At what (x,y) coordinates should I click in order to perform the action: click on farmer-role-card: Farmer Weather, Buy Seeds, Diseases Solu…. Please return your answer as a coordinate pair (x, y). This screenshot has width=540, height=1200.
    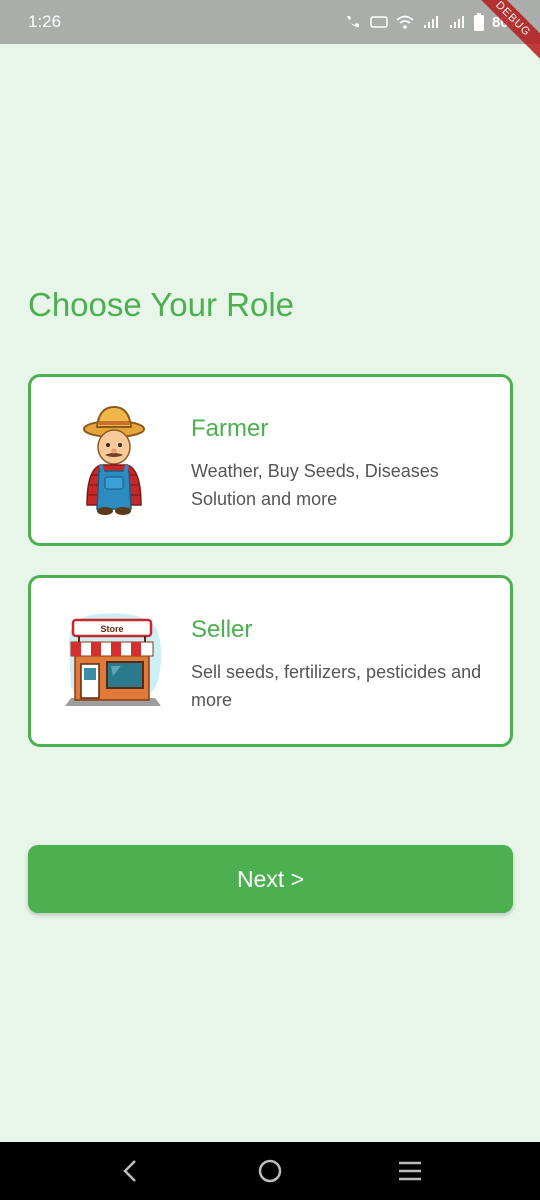
    Looking at the image, I should click on (270, 460).